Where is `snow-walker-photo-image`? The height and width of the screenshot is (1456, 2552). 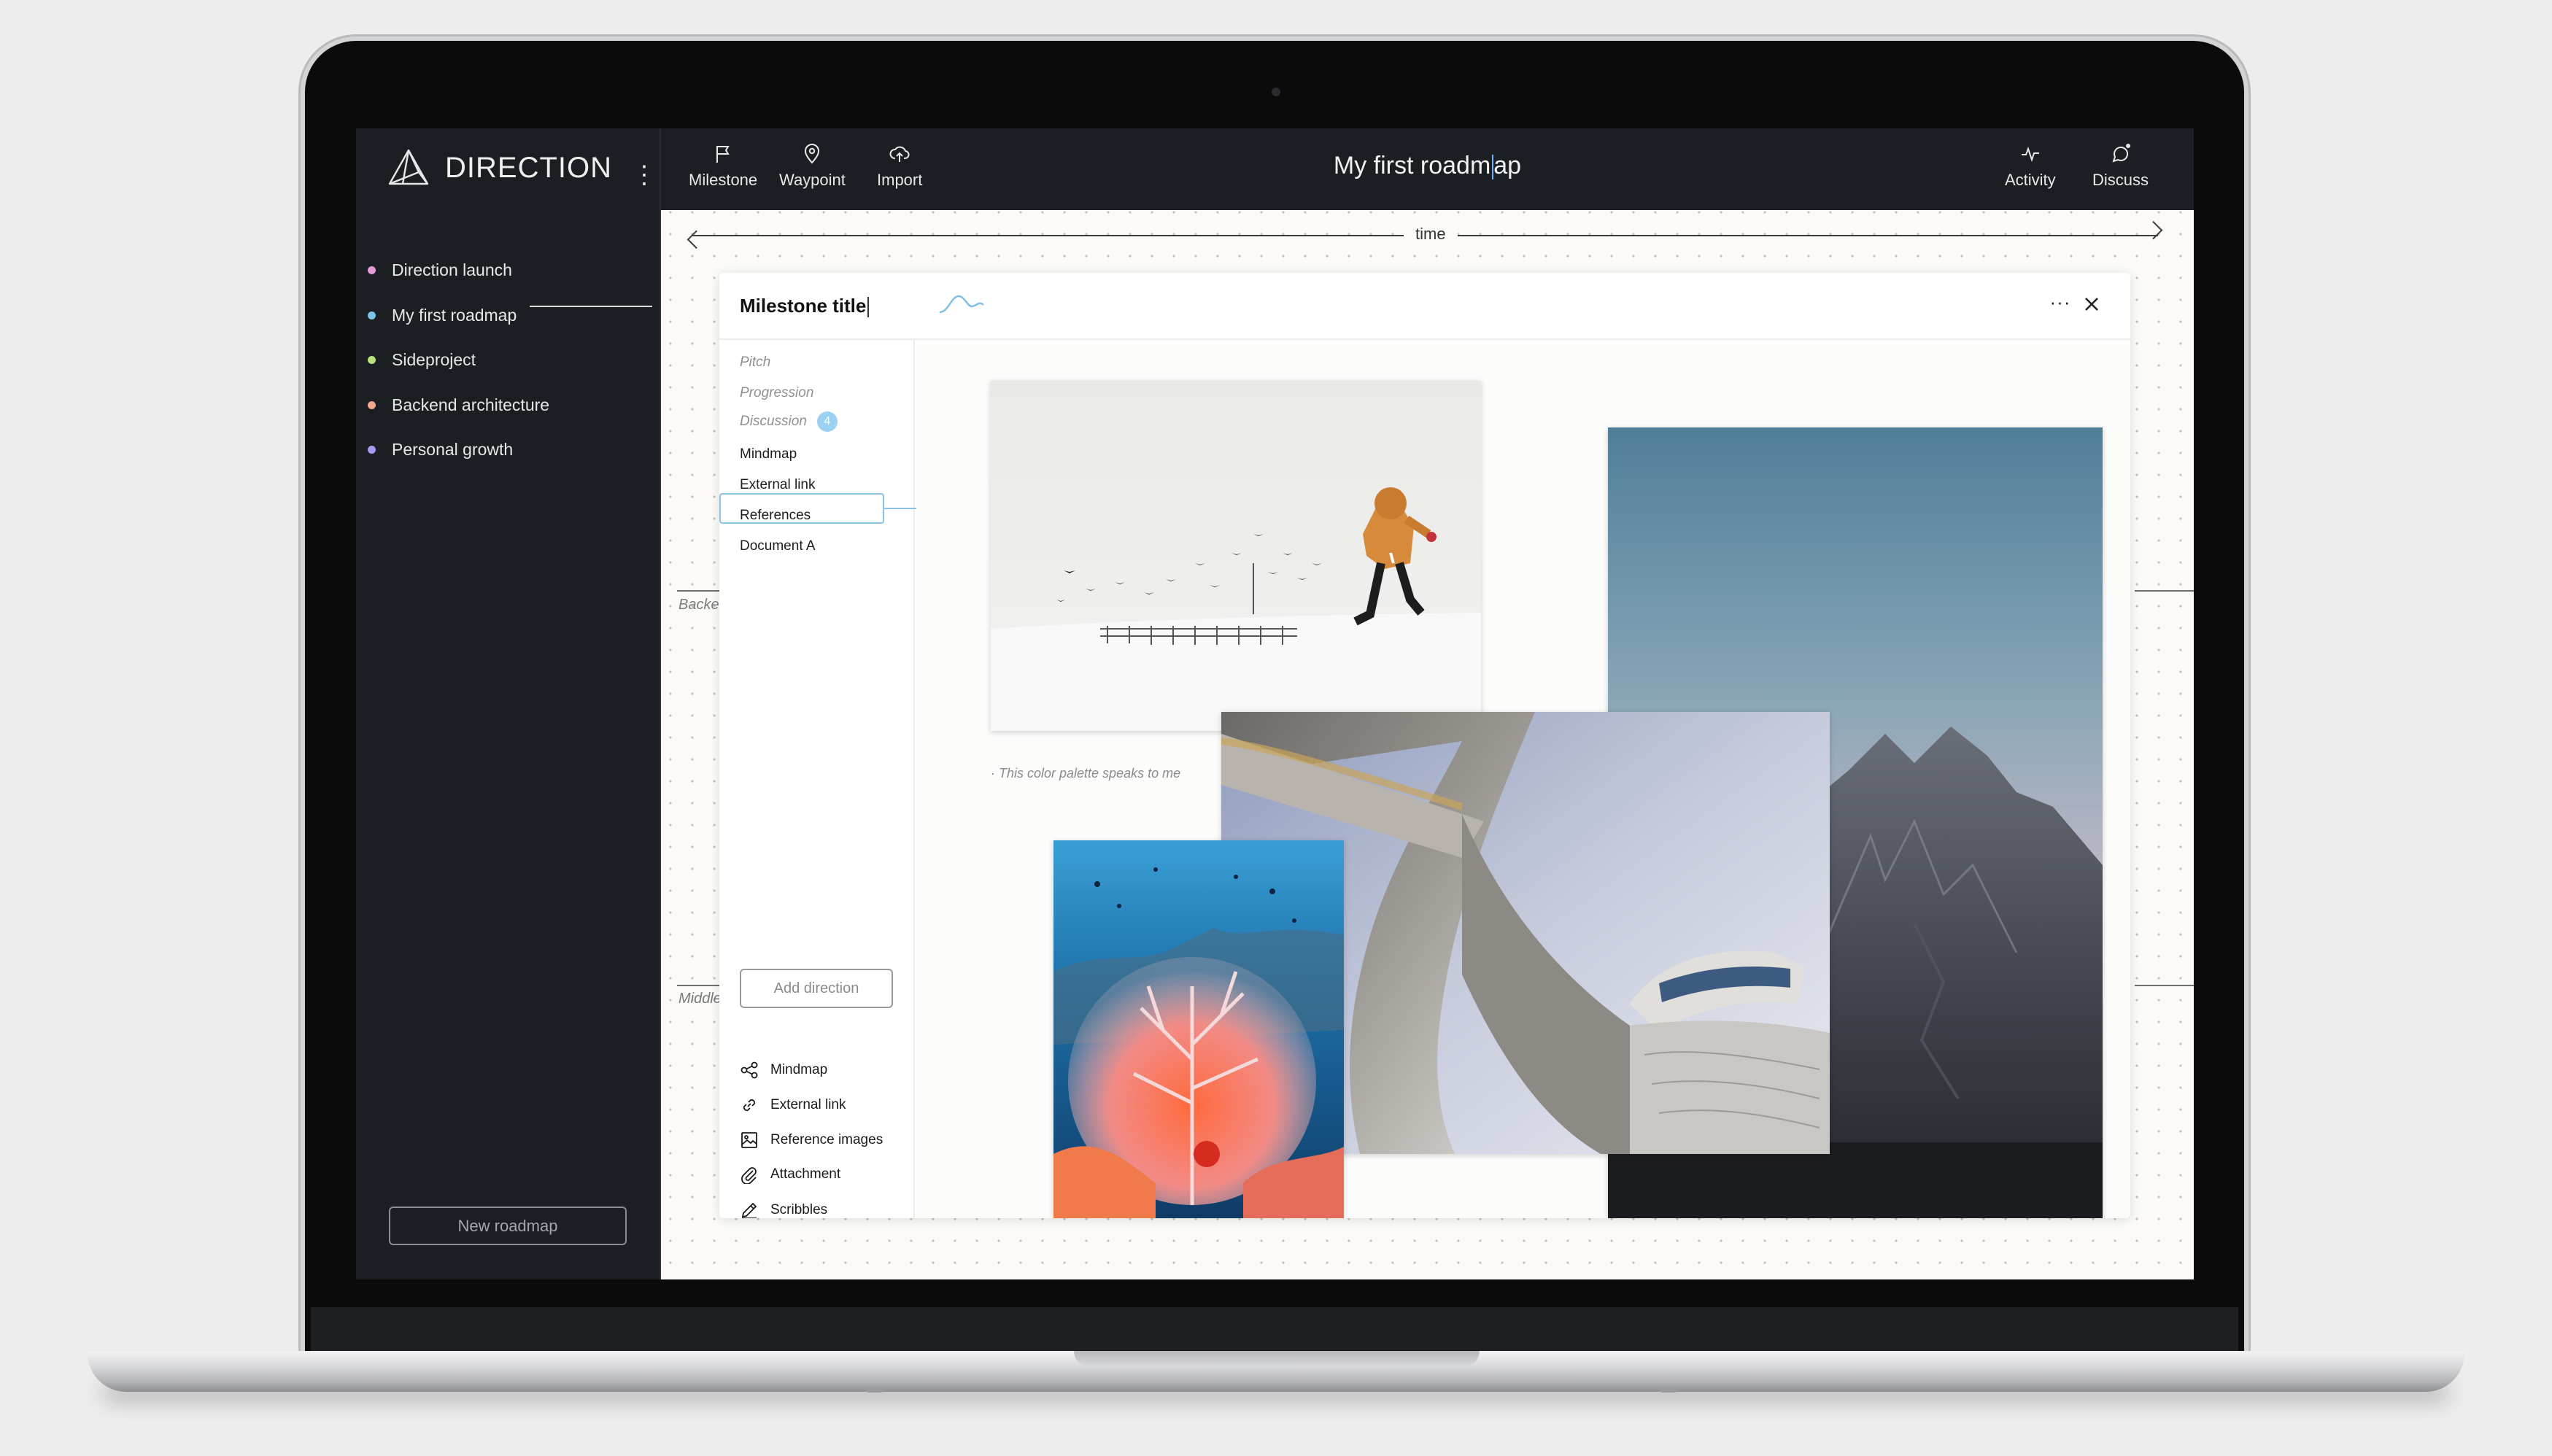 snow-walker-photo-image is located at coordinates (1236, 556).